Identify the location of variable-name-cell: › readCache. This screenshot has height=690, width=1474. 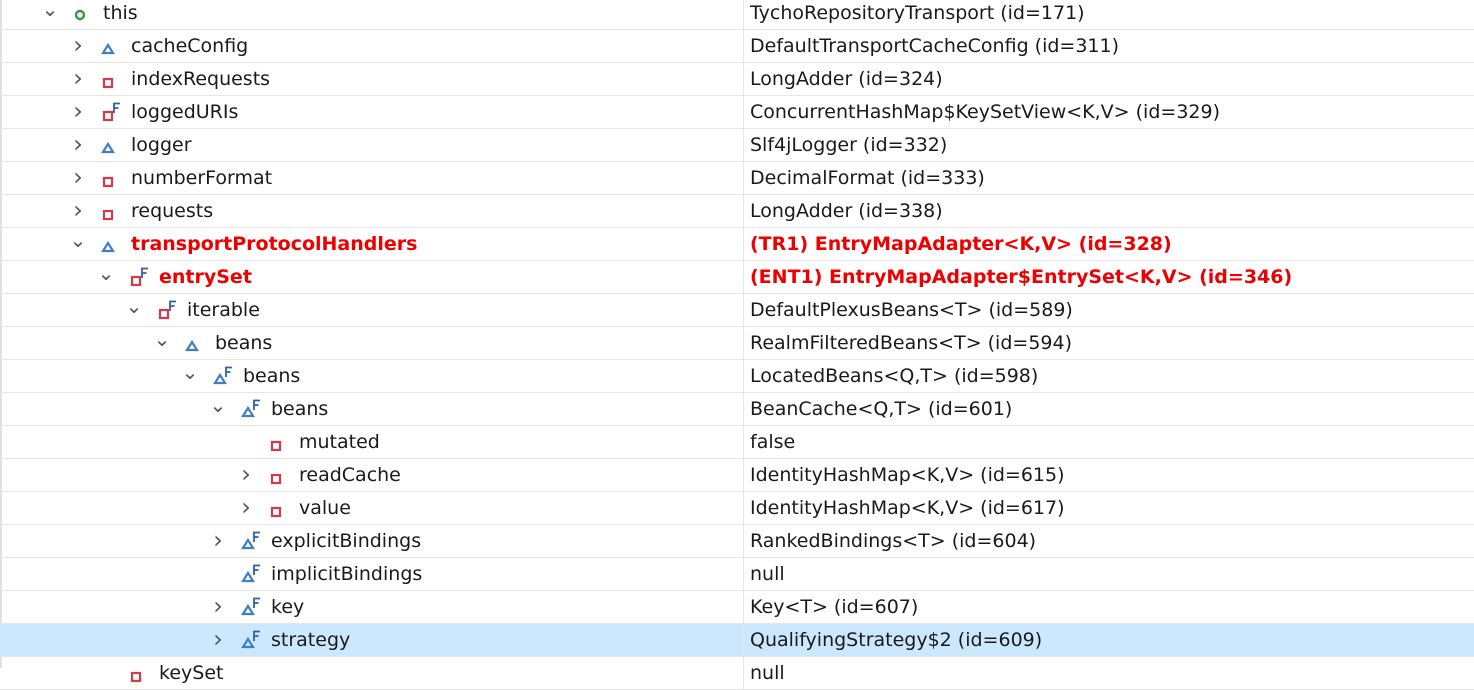
(372, 475).